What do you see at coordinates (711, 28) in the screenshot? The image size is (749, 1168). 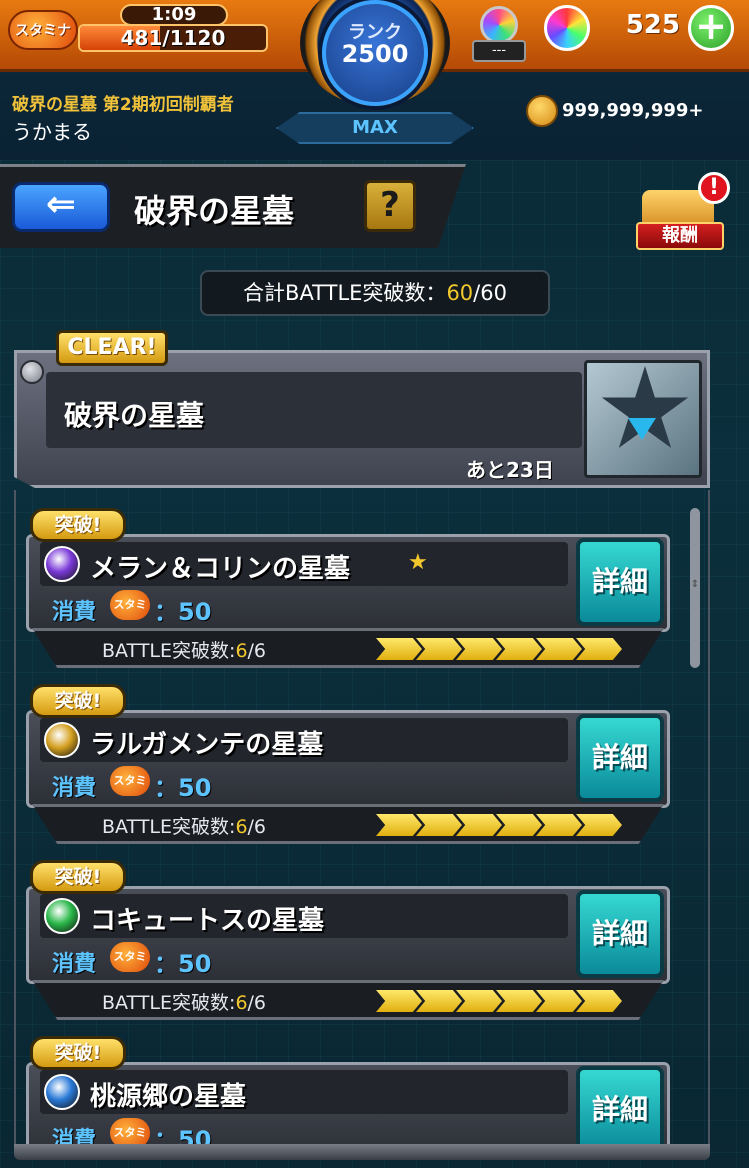 I see `add-orb-button: +` at bounding box center [711, 28].